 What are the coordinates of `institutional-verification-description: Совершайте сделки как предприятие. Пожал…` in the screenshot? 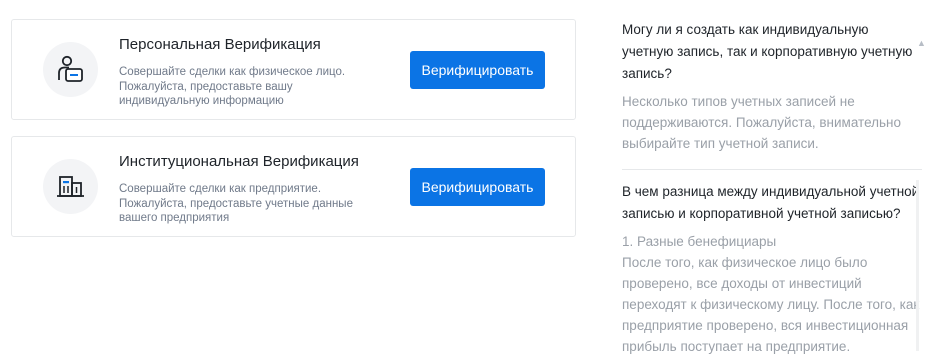 It's located at (236, 203).